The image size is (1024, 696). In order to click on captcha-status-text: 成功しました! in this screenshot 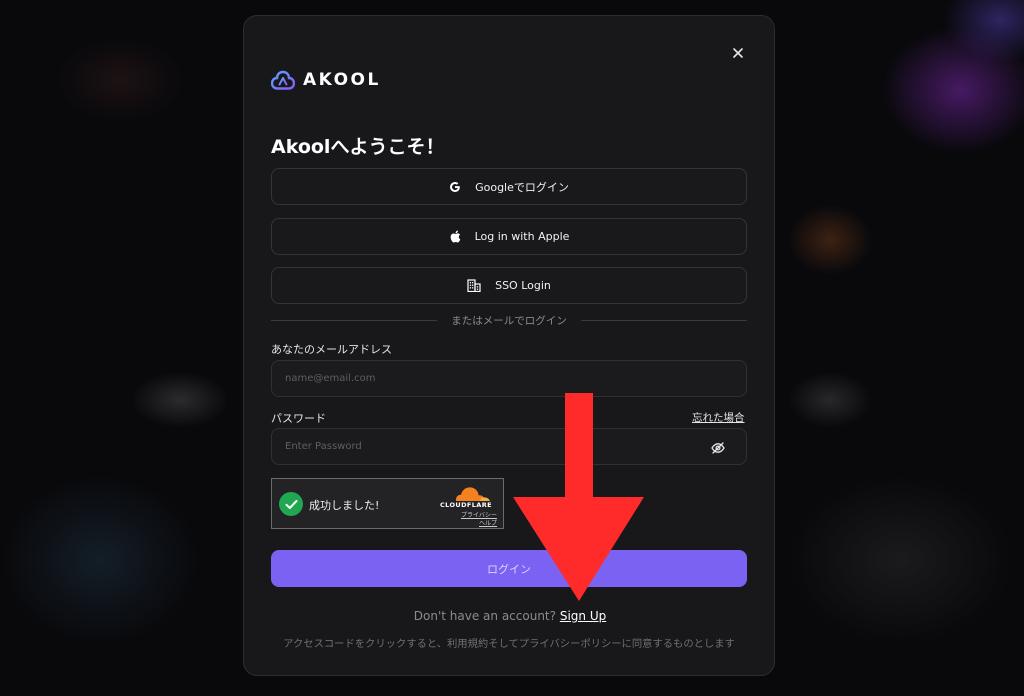, I will do `click(344, 505)`.